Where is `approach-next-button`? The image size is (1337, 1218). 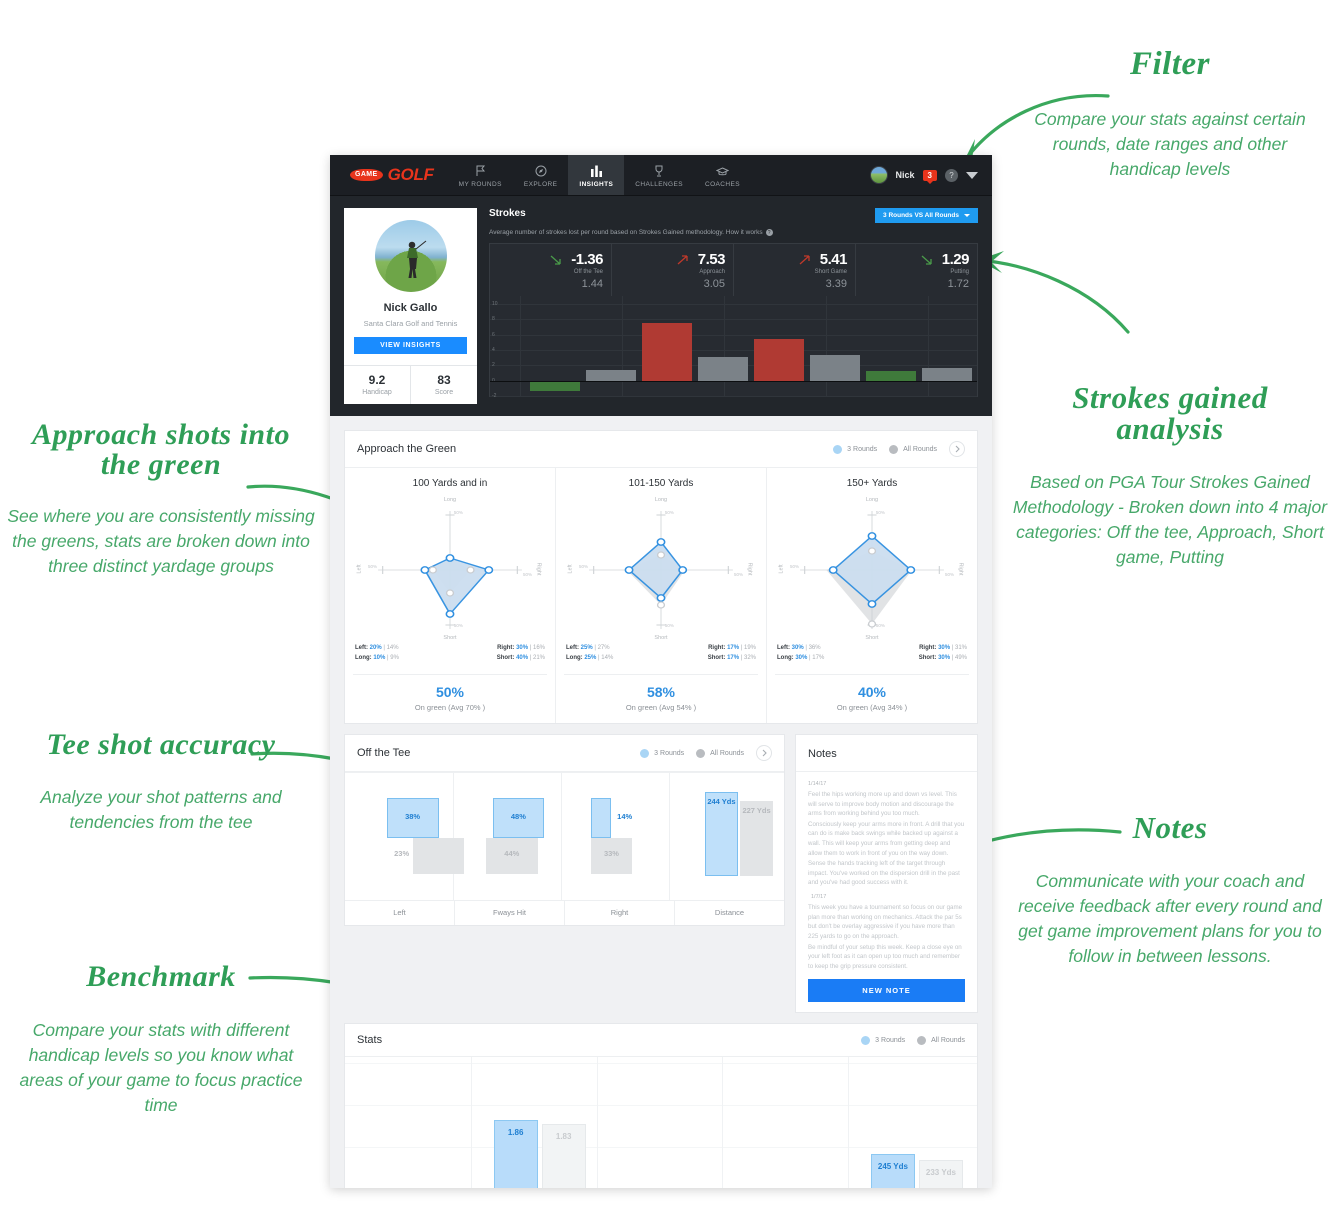
approach-next-button is located at coordinates (957, 449).